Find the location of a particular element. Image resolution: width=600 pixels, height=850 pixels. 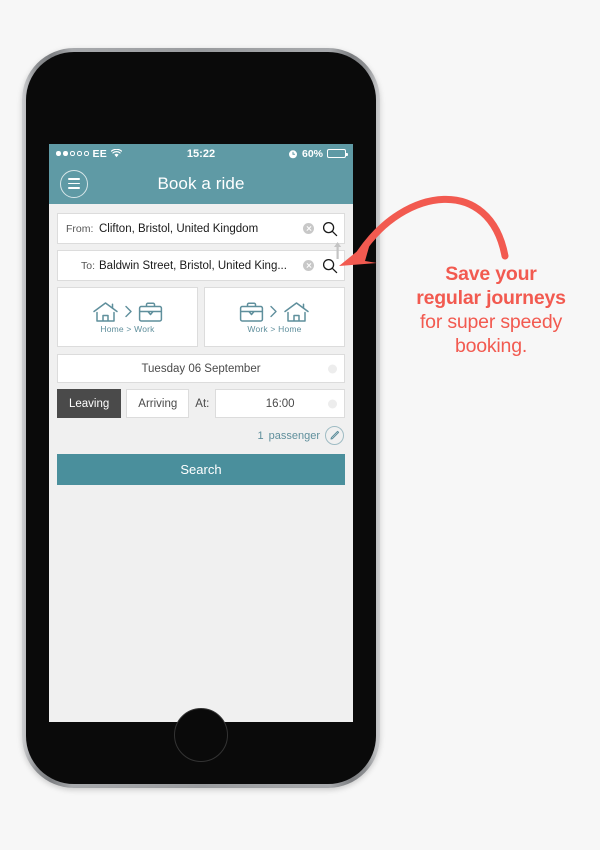

from-clear-icon is located at coordinates (308, 228).